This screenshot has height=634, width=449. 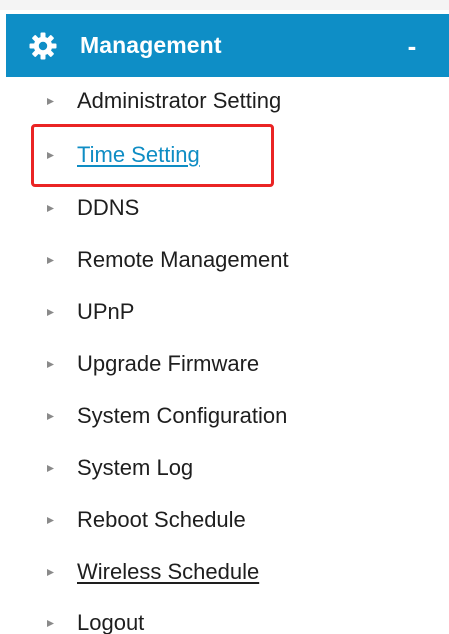 I want to click on menu-item-remote-management: Remote Management, so click(x=224, y=260).